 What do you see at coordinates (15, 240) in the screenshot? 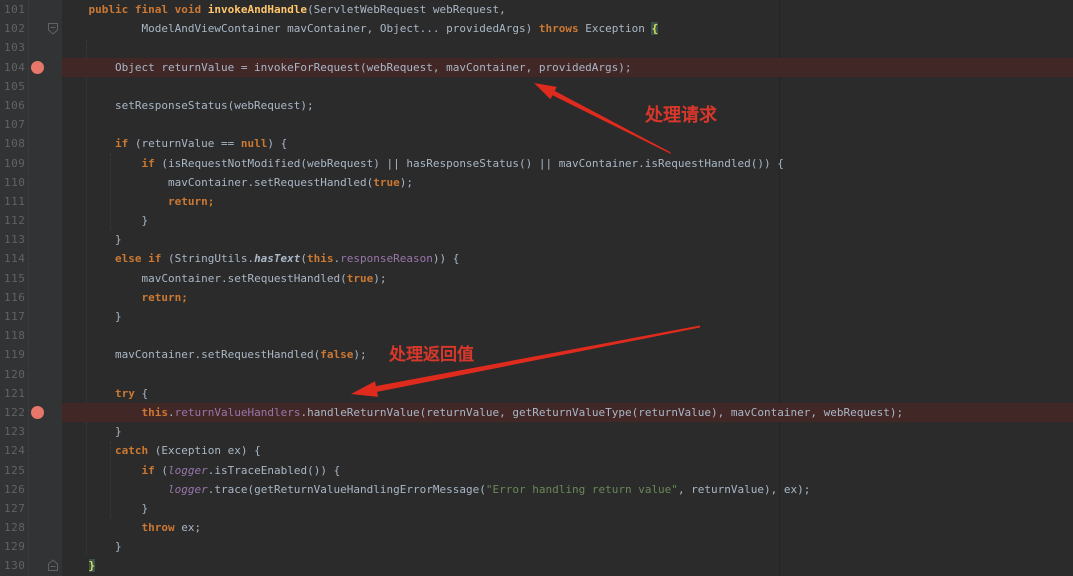
I see `line-number: 113` at bounding box center [15, 240].